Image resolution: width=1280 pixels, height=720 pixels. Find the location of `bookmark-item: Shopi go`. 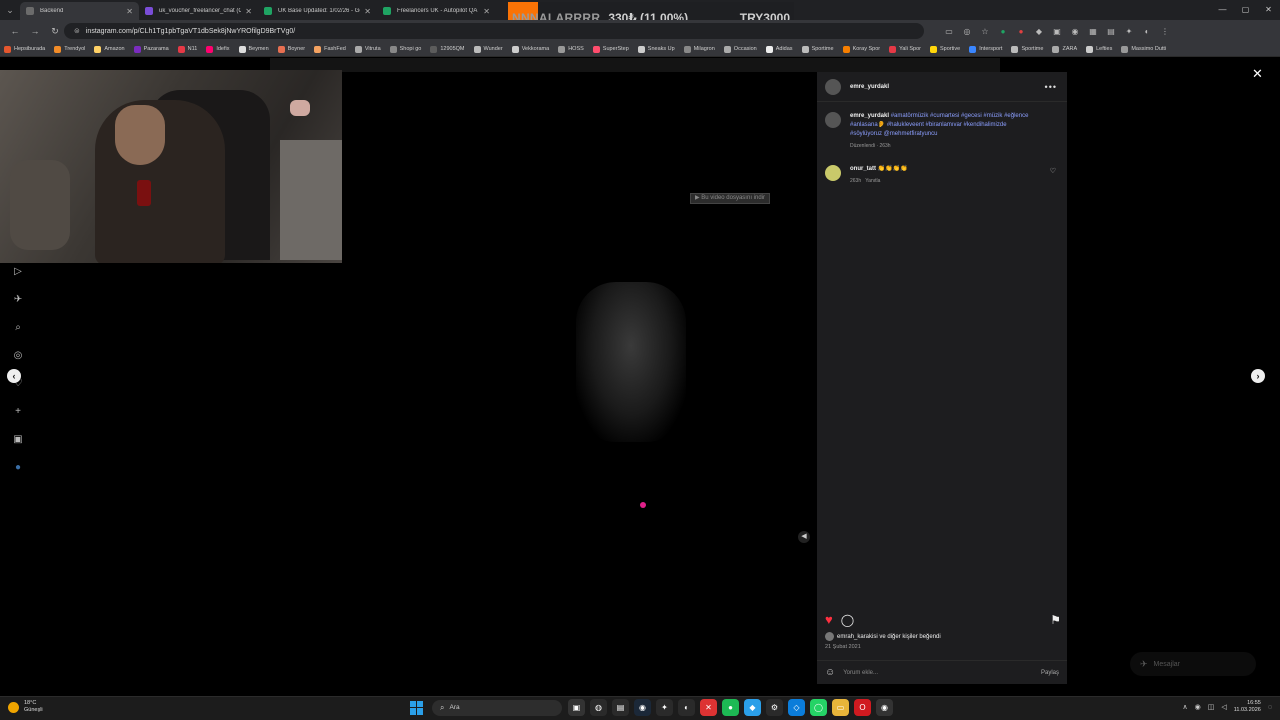

bookmark-item: Shopi go is located at coordinates (405, 49).